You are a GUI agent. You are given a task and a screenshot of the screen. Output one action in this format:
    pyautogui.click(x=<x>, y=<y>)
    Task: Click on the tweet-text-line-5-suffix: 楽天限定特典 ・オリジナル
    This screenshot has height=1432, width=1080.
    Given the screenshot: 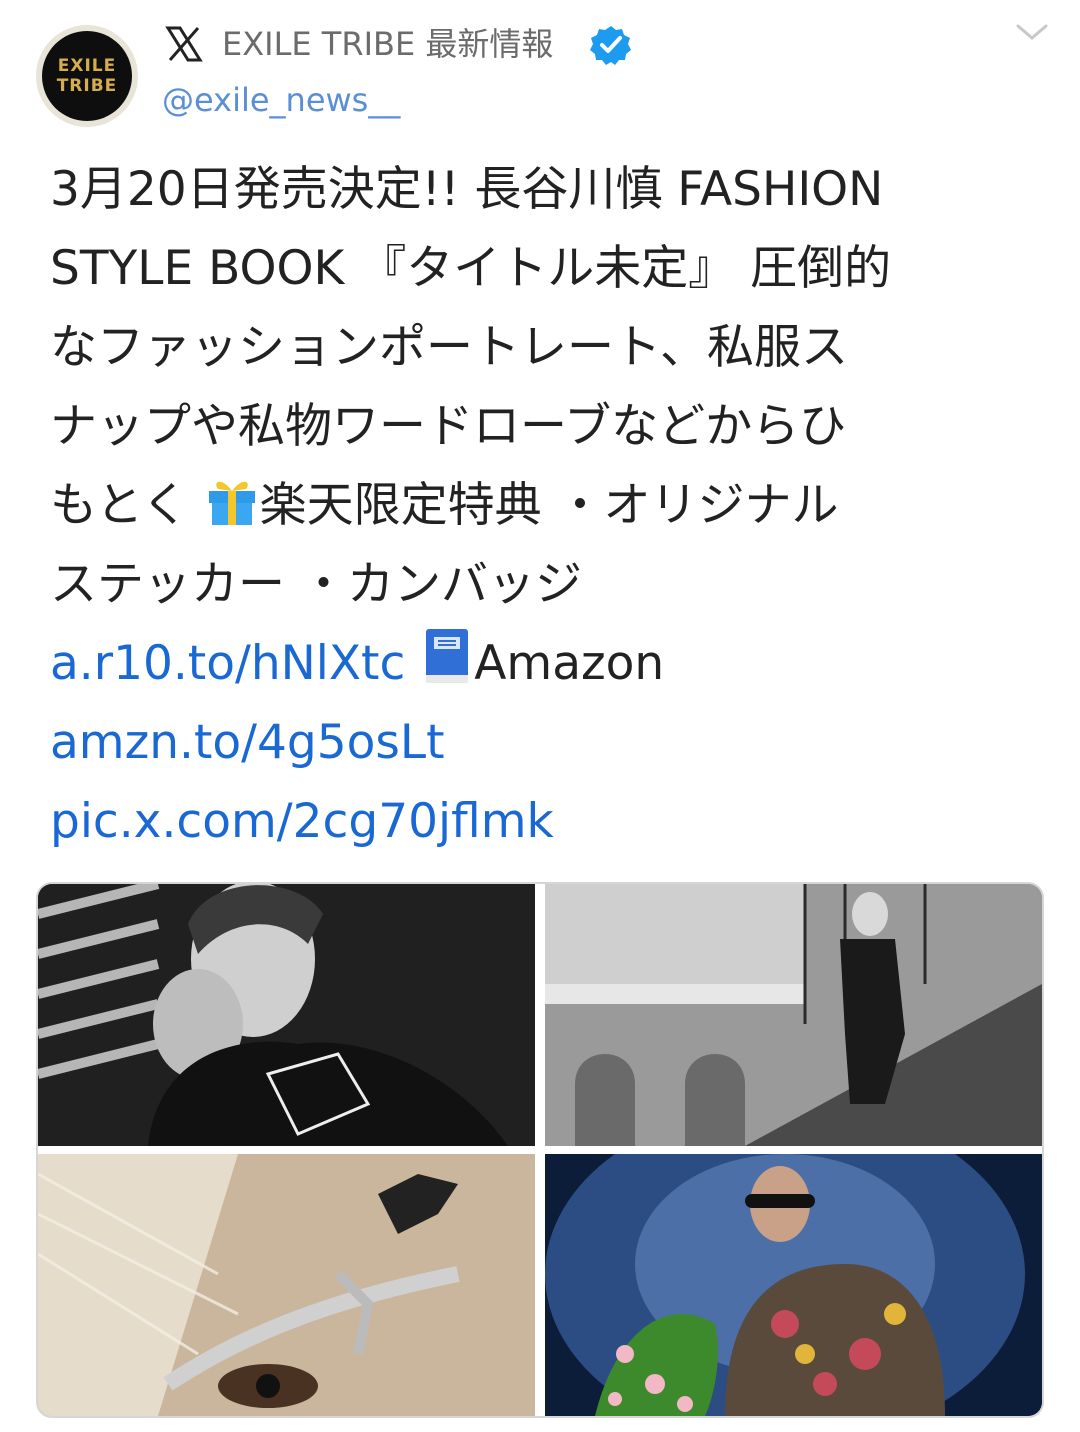 What is the action you would take?
    pyautogui.click(x=549, y=505)
    